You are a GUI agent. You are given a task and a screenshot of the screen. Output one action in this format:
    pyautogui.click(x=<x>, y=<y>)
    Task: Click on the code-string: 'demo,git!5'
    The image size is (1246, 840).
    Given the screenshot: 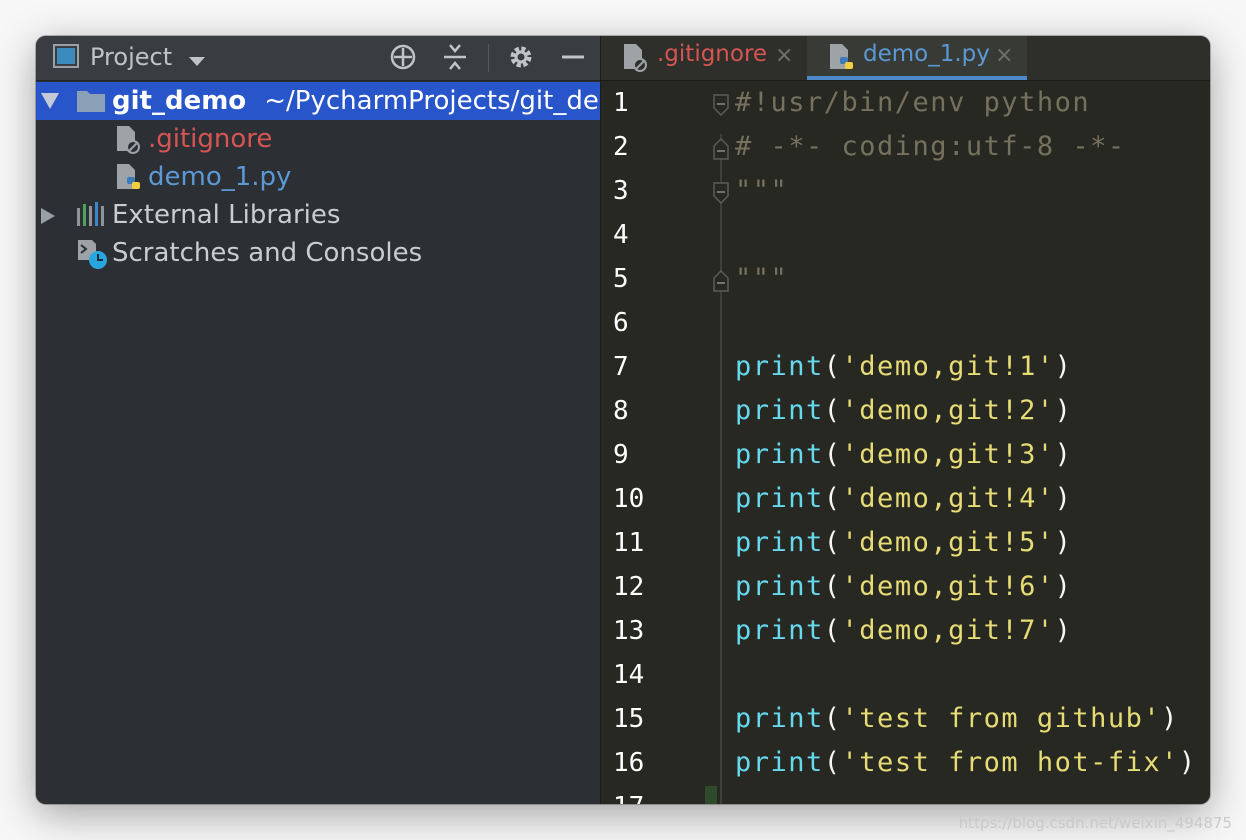 What is the action you would take?
    pyautogui.click(x=948, y=542)
    